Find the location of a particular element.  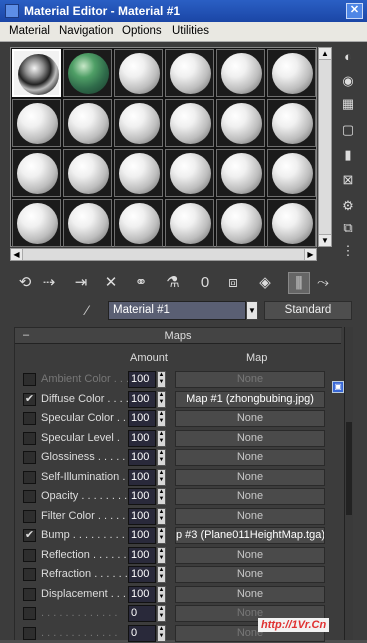

lock-icon: ▣ is located at coordinates (338, 387).